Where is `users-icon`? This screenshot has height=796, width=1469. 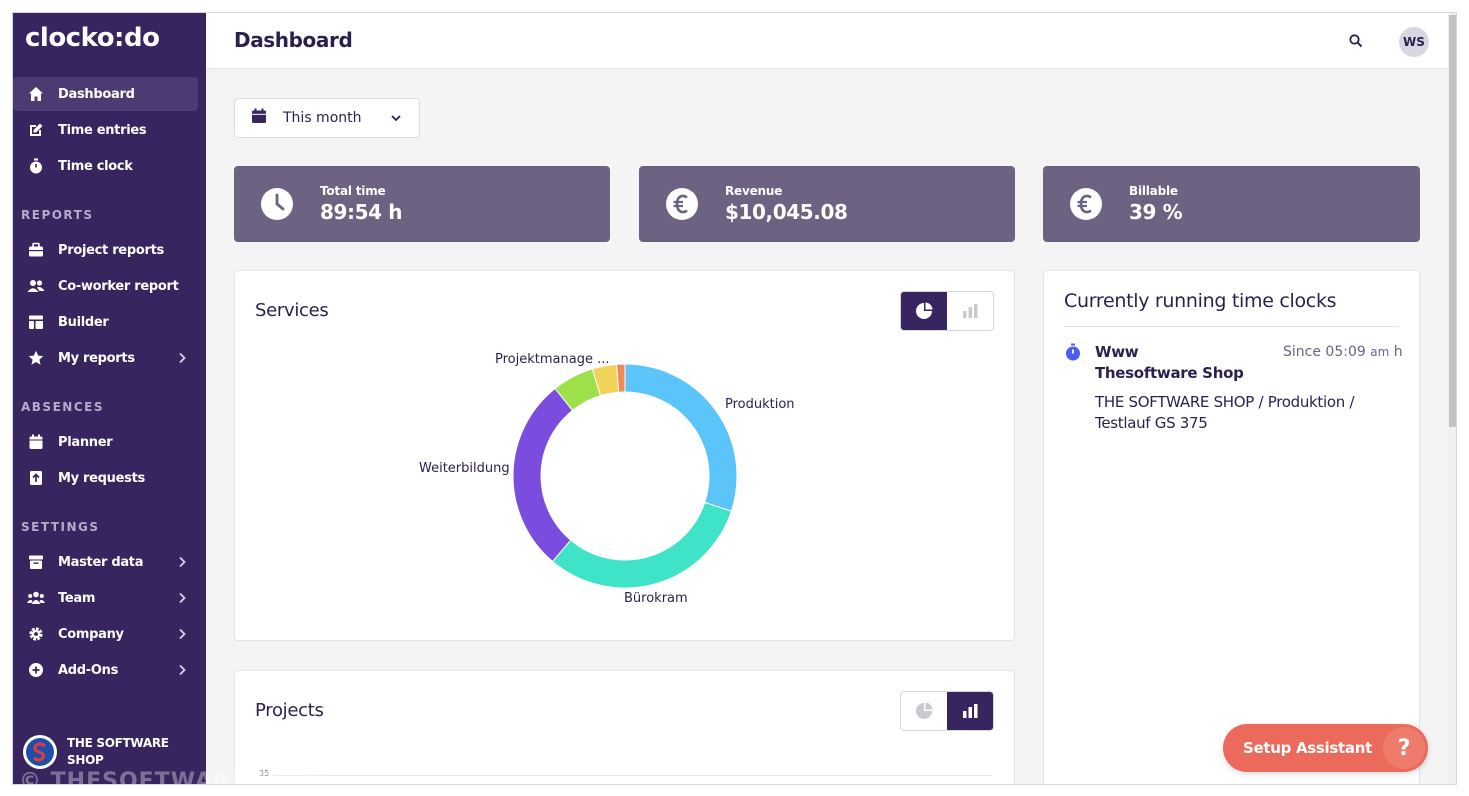 users-icon is located at coordinates (36, 286).